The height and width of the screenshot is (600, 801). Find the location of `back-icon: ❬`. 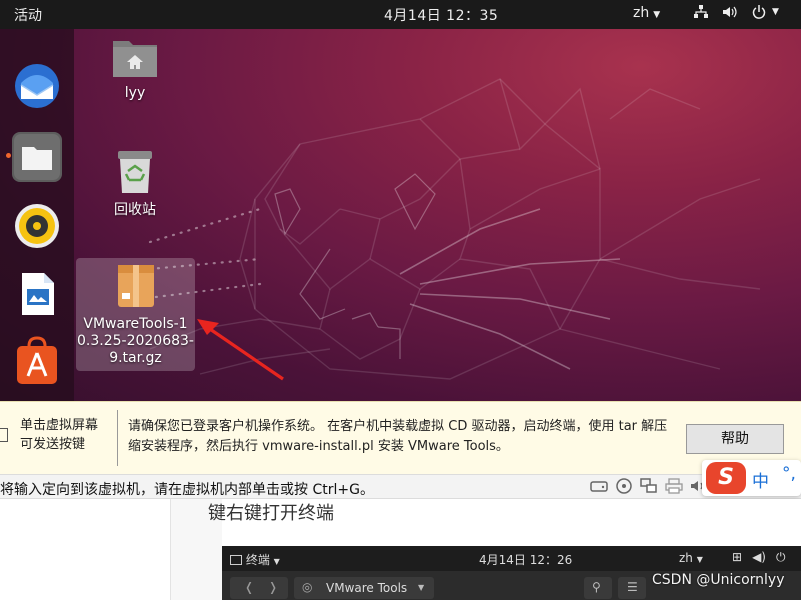

back-icon: ❬ is located at coordinates (249, 587).